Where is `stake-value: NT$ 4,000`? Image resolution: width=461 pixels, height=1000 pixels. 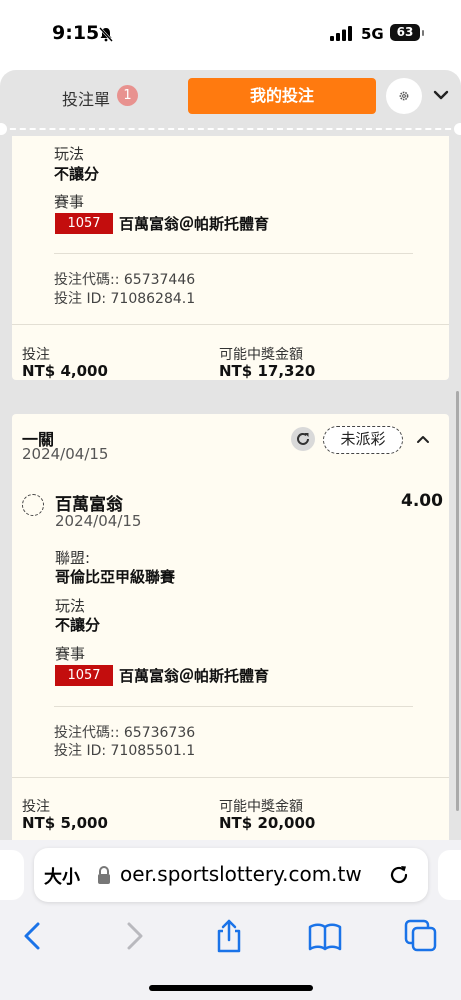 stake-value: NT$ 4,000 is located at coordinates (65, 371).